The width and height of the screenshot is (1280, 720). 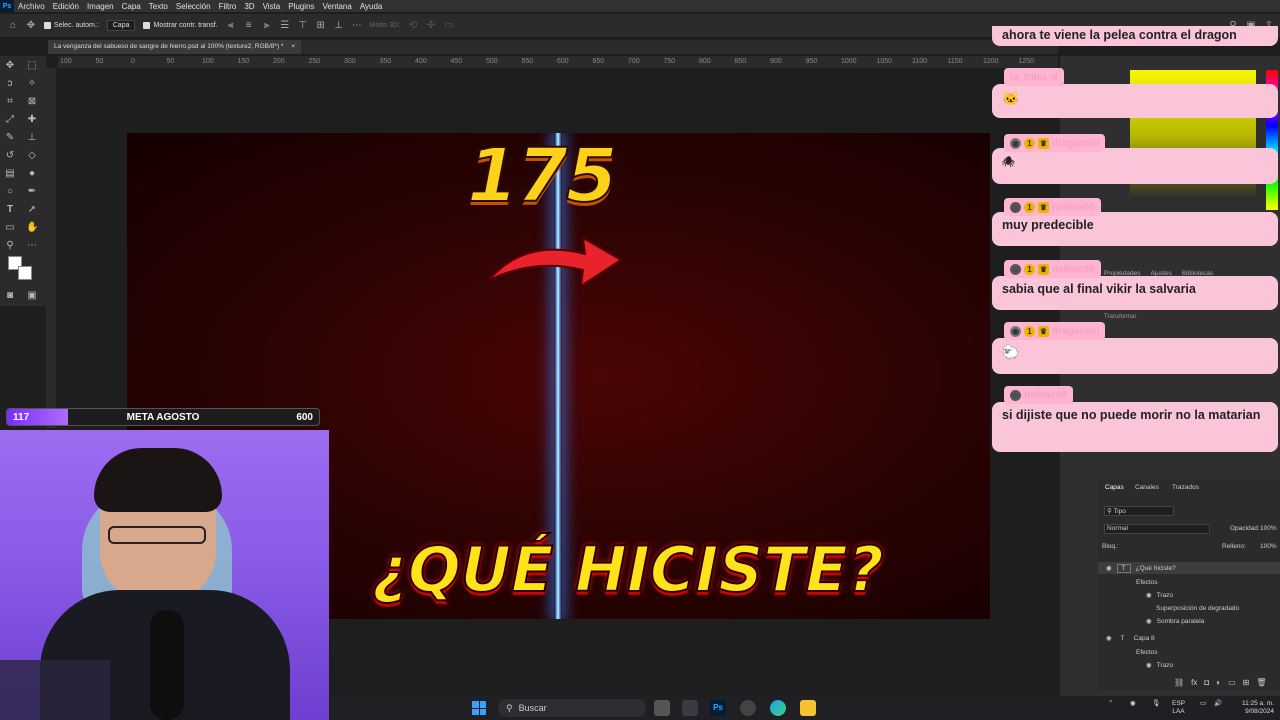 What do you see at coordinates (1189, 638) in the screenshot?
I see `layer-row: ◉ T Capa 8` at bounding box center [1189, 638].